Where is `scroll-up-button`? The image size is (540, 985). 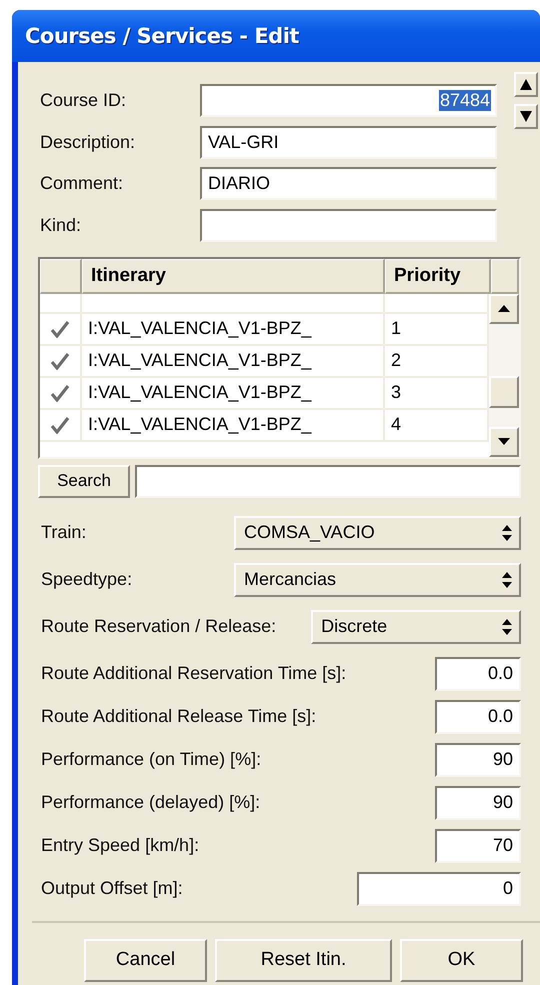
scroll-up-button is located at coordinates (504, 309).